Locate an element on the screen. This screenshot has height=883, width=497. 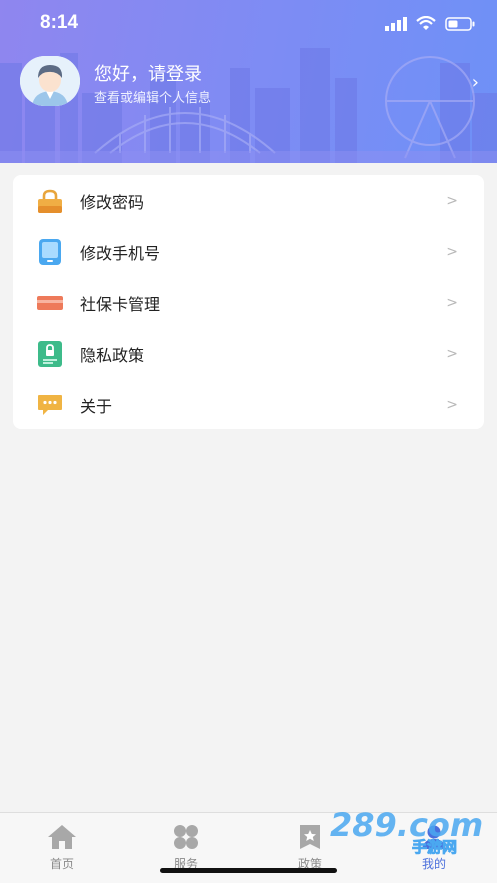
wifi-icon is located at coordinates (426, 23).